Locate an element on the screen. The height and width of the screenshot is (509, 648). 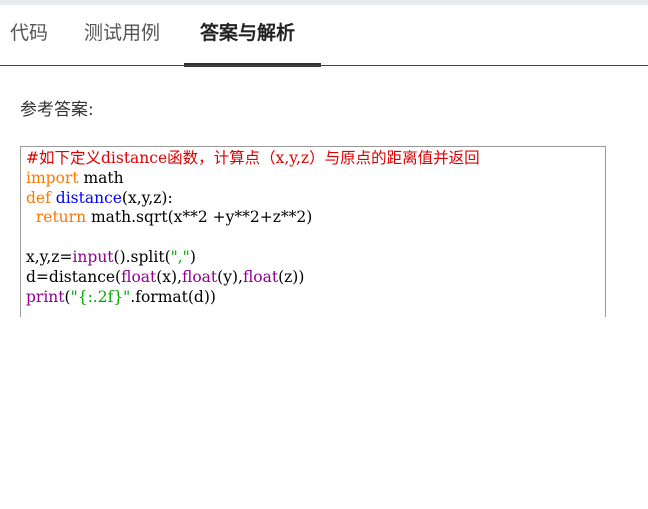
reference-answer-label: 参考答案: is located at coordinates (57, 110).